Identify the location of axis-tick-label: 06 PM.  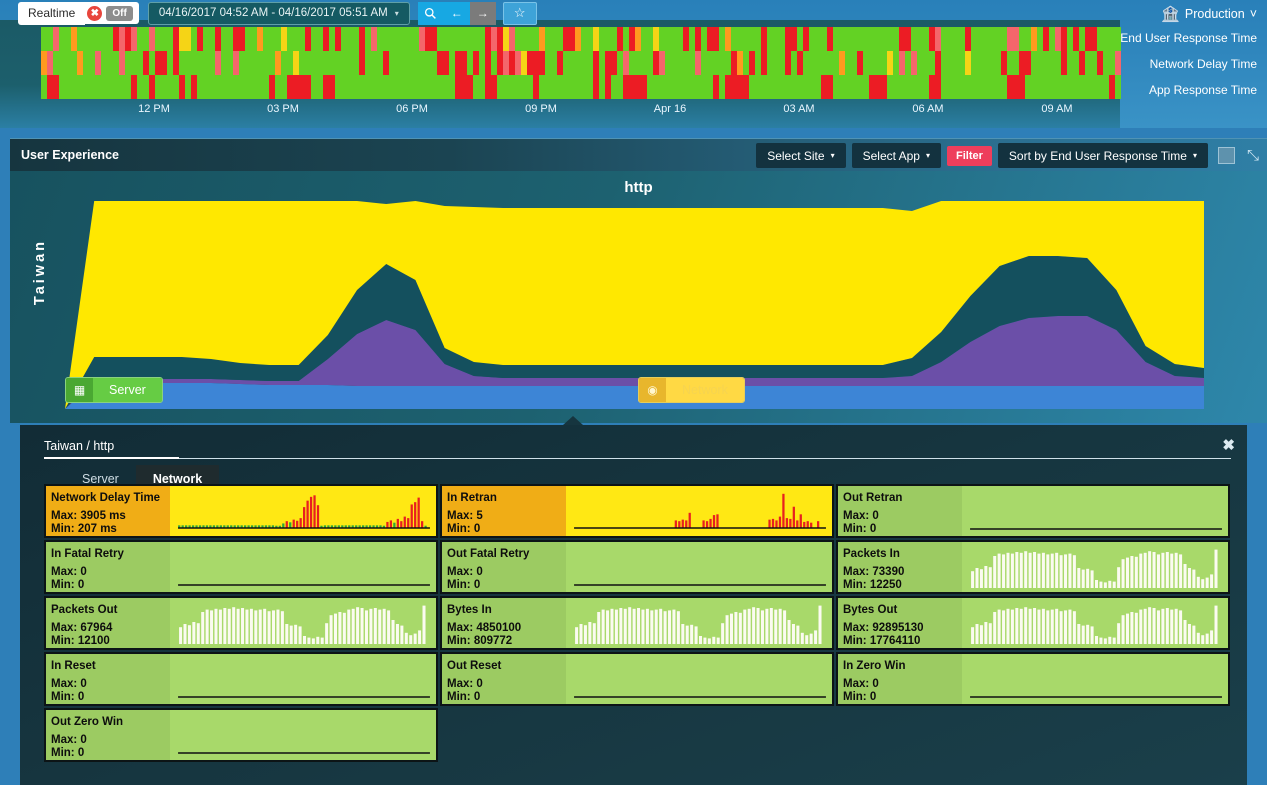
(412, 109).